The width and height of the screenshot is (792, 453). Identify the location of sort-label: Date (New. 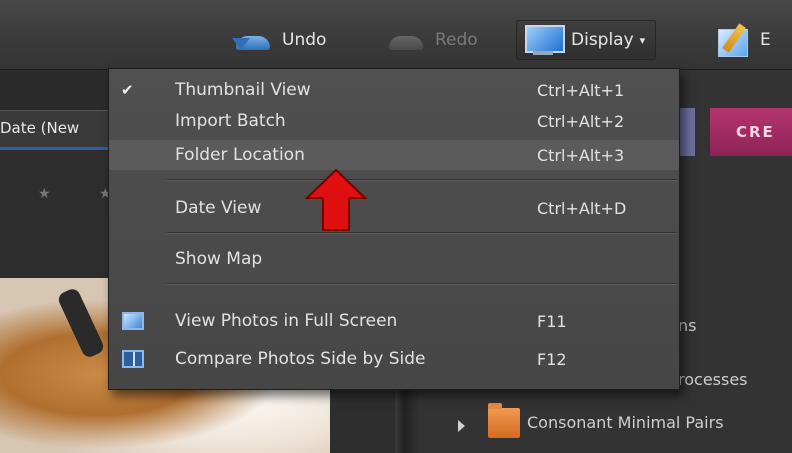
(40, 128).